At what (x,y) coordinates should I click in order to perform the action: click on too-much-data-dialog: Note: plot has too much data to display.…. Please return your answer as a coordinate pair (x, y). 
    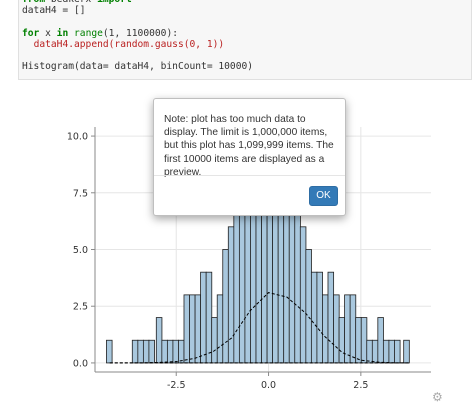
    Looking at the image, I should click on (249, 157).